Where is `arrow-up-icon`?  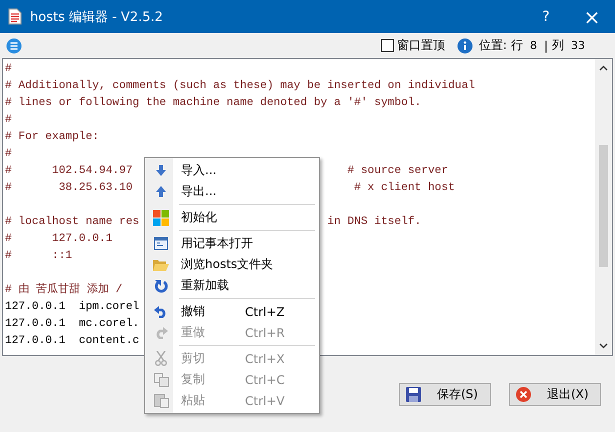 arrow-up-icon is located at coordinates (161, 191).